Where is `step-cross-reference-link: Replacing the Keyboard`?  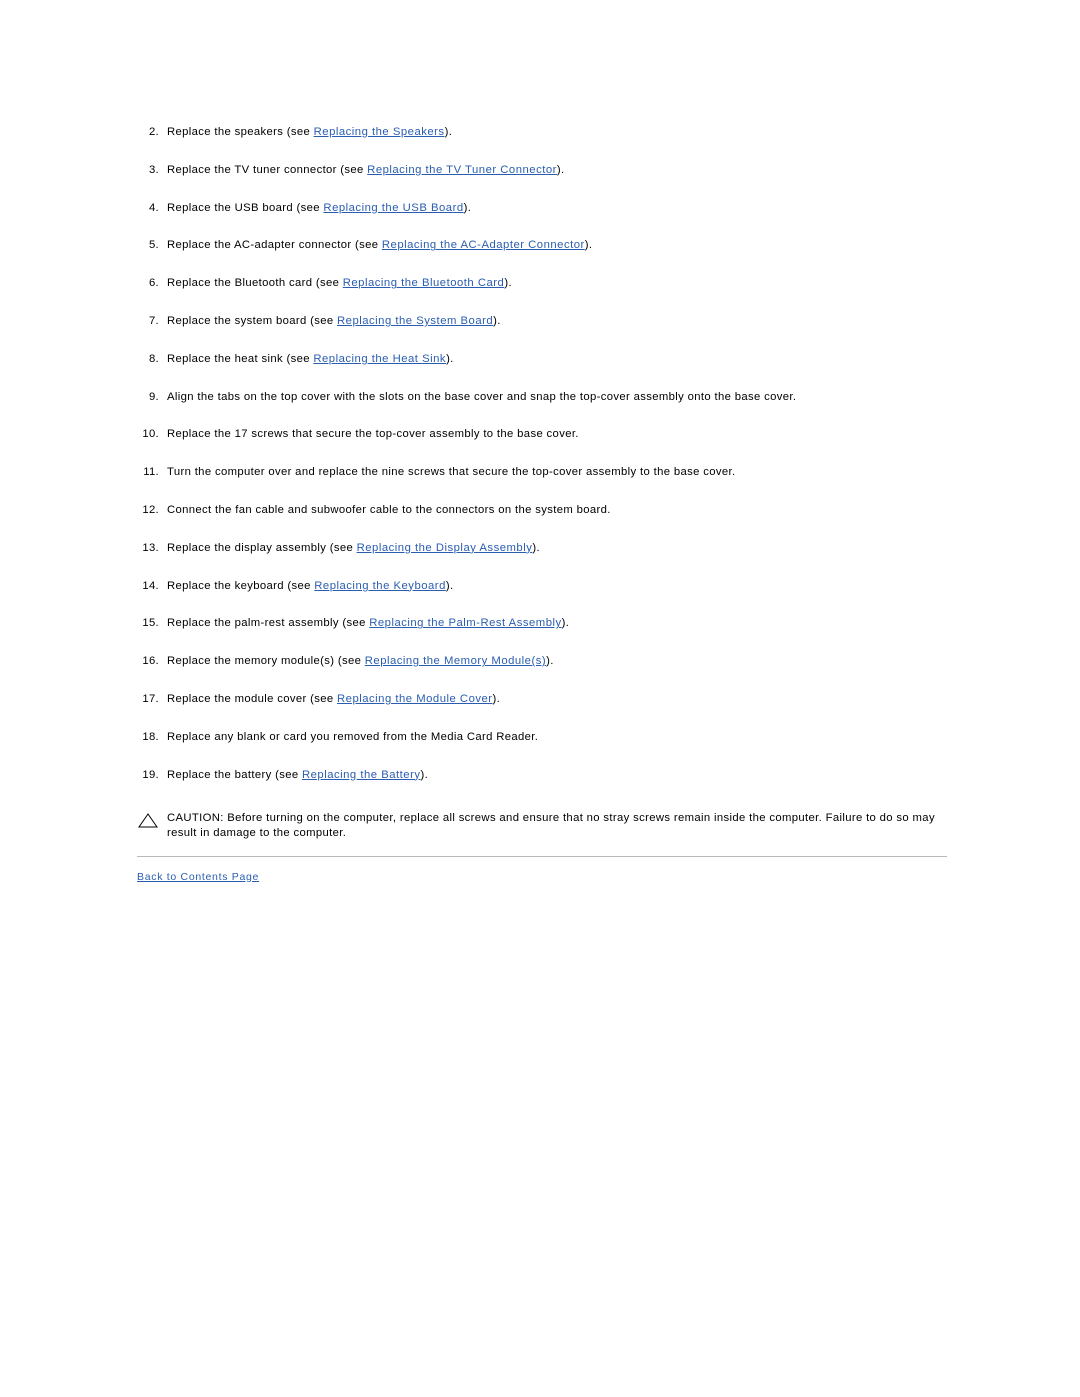
step-cross-reference-link: Replacing the Keyboard is located at coordinates (380, 586).